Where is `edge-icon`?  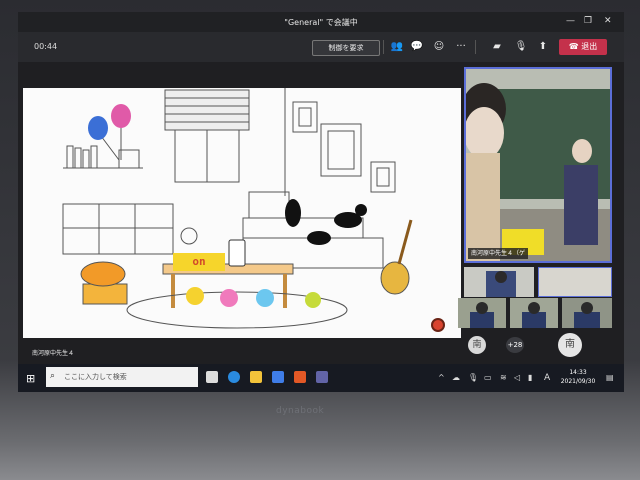 edge-icon is located at coordinates (234, 377).